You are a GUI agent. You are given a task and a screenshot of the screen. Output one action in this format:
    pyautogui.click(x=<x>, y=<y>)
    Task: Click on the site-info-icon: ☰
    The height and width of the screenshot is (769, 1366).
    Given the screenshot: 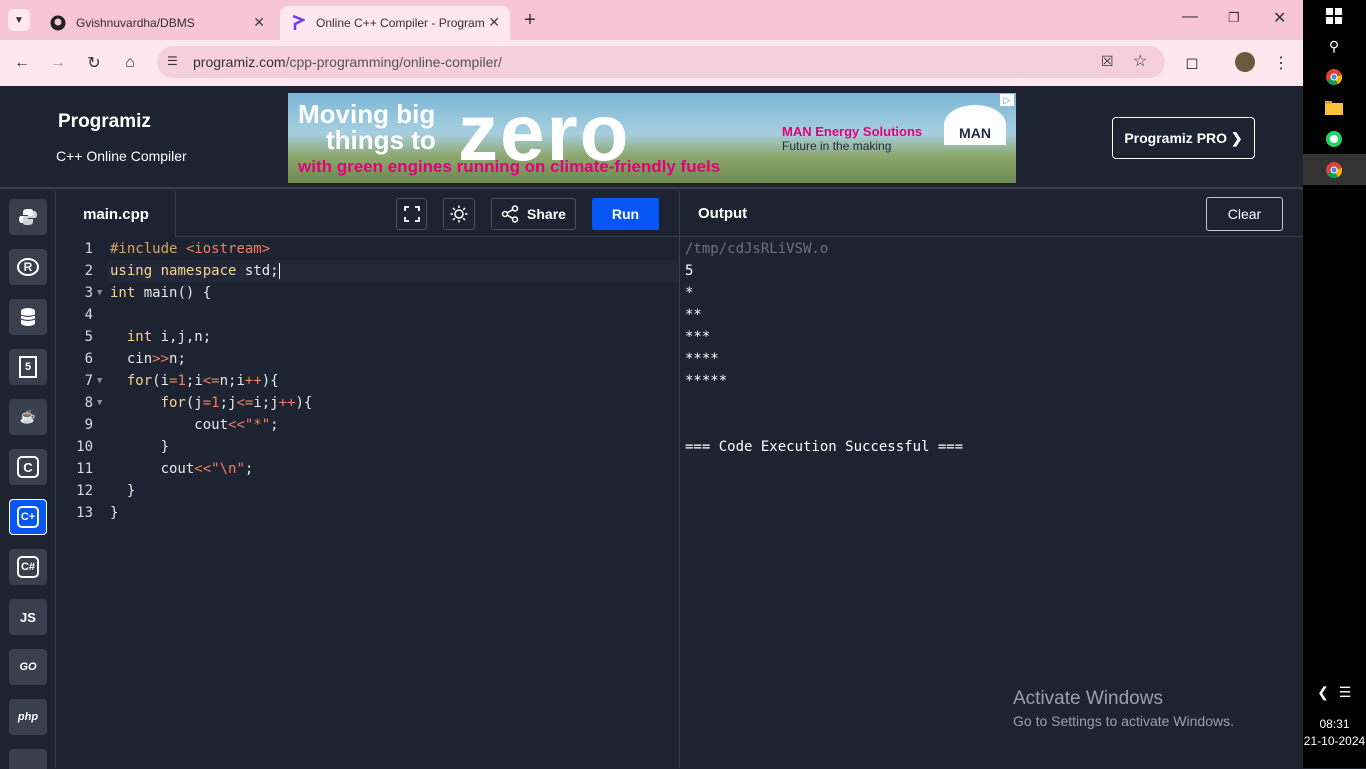 What is the action you would take?
    pyautogui.click(x=172, y=61)
    